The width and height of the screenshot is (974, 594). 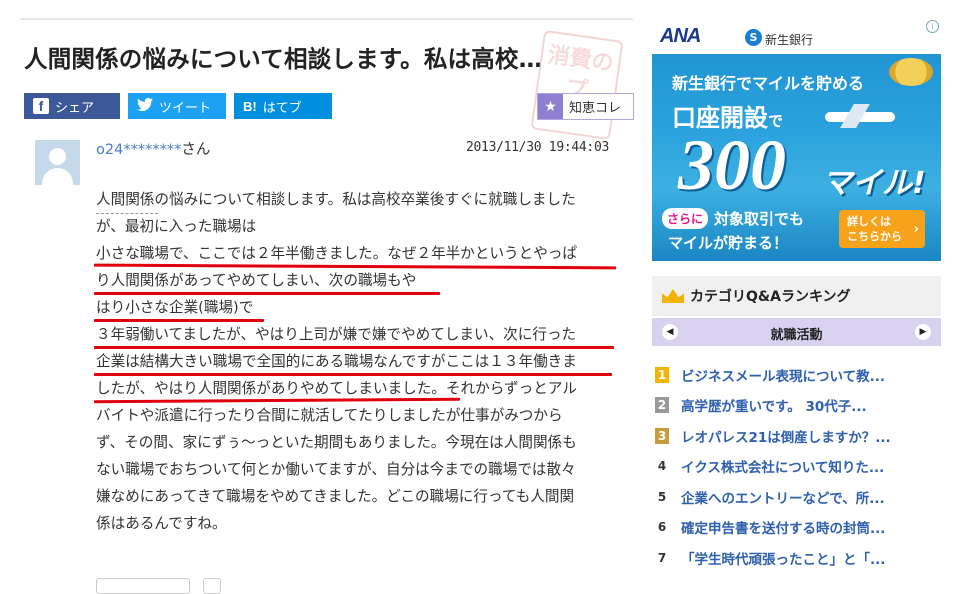 I want to click on body-line: 人間関係の悩みについて相談します。私は高校卒業後すぐに就職しました, so click(x=336, y=199).